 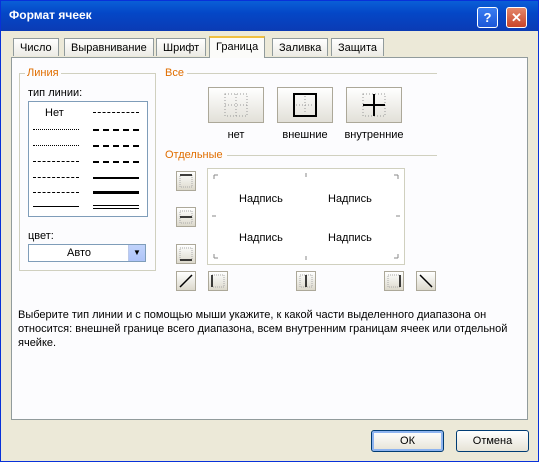 I want to click on border-top-button, so click(x=186, y=181).